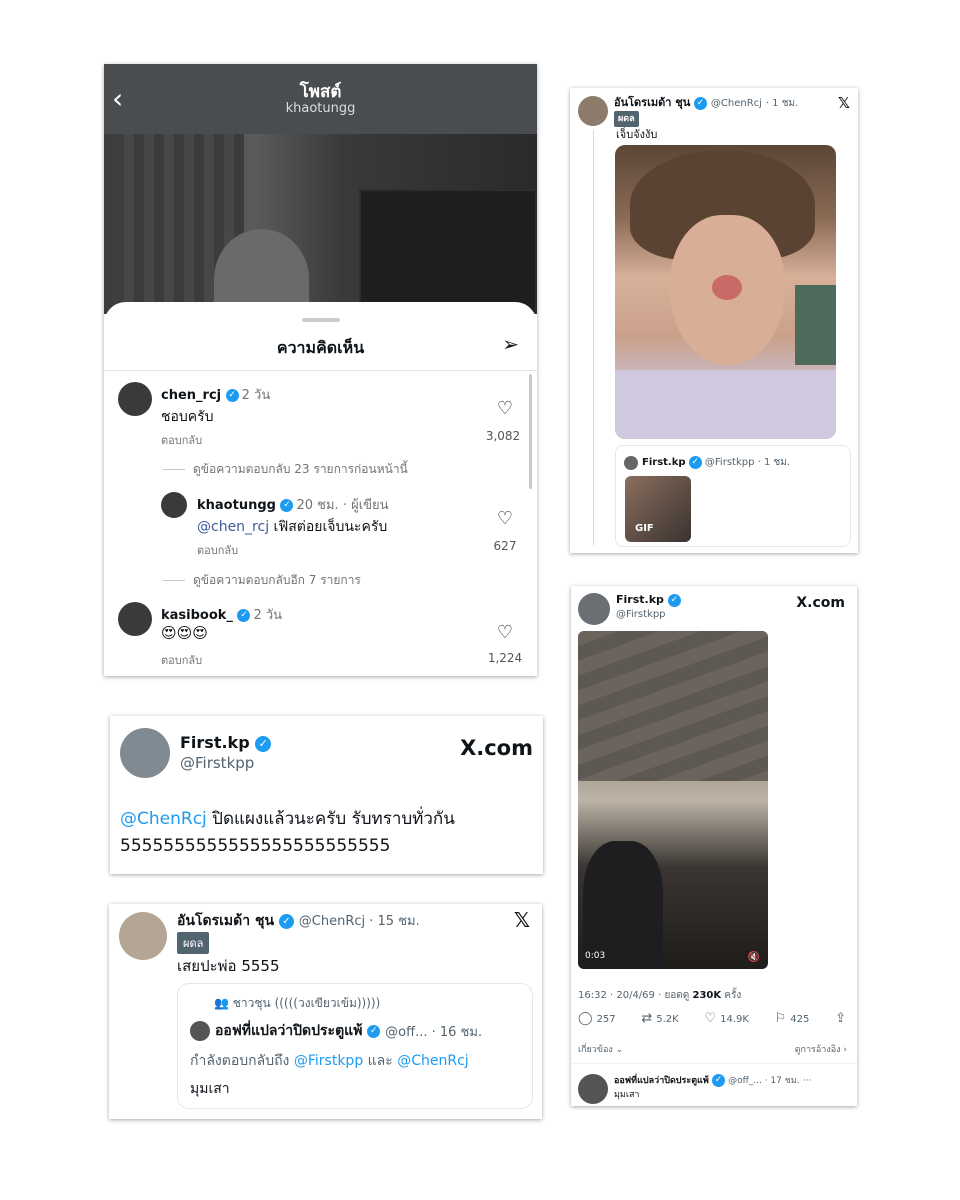 The width and height of the screenshot is (960, 1200). I want to click on post-time: · 1 ชม., so click(782, 103).